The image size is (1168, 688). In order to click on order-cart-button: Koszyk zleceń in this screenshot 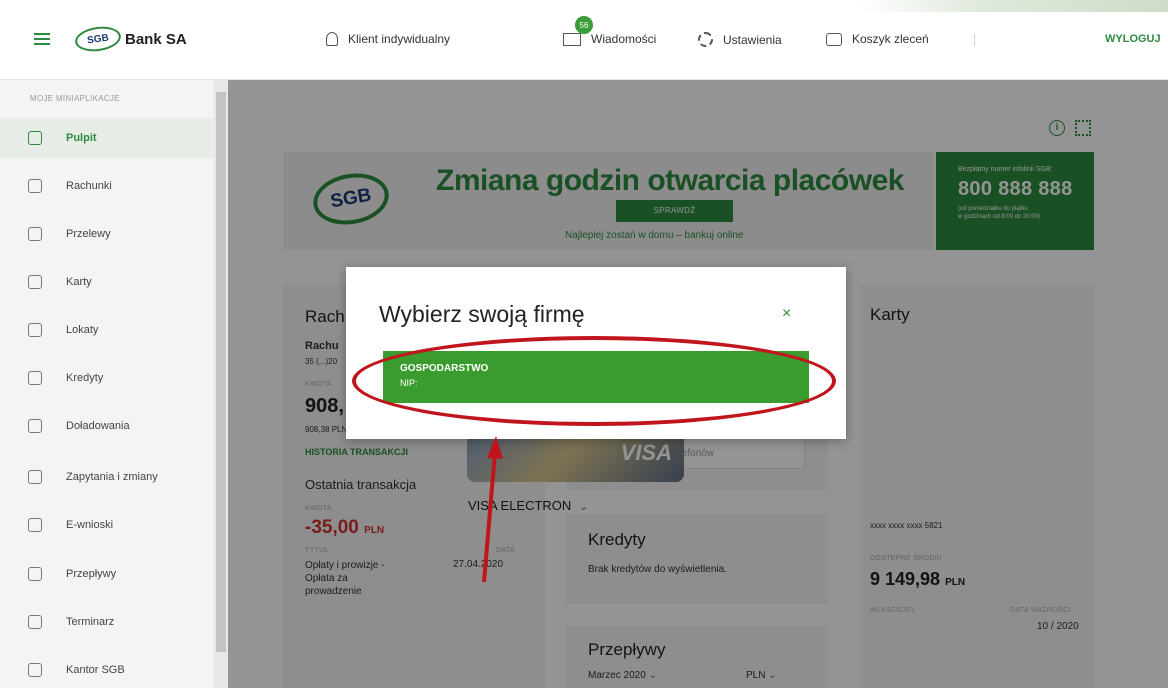, I will do `click(877, 39)`.